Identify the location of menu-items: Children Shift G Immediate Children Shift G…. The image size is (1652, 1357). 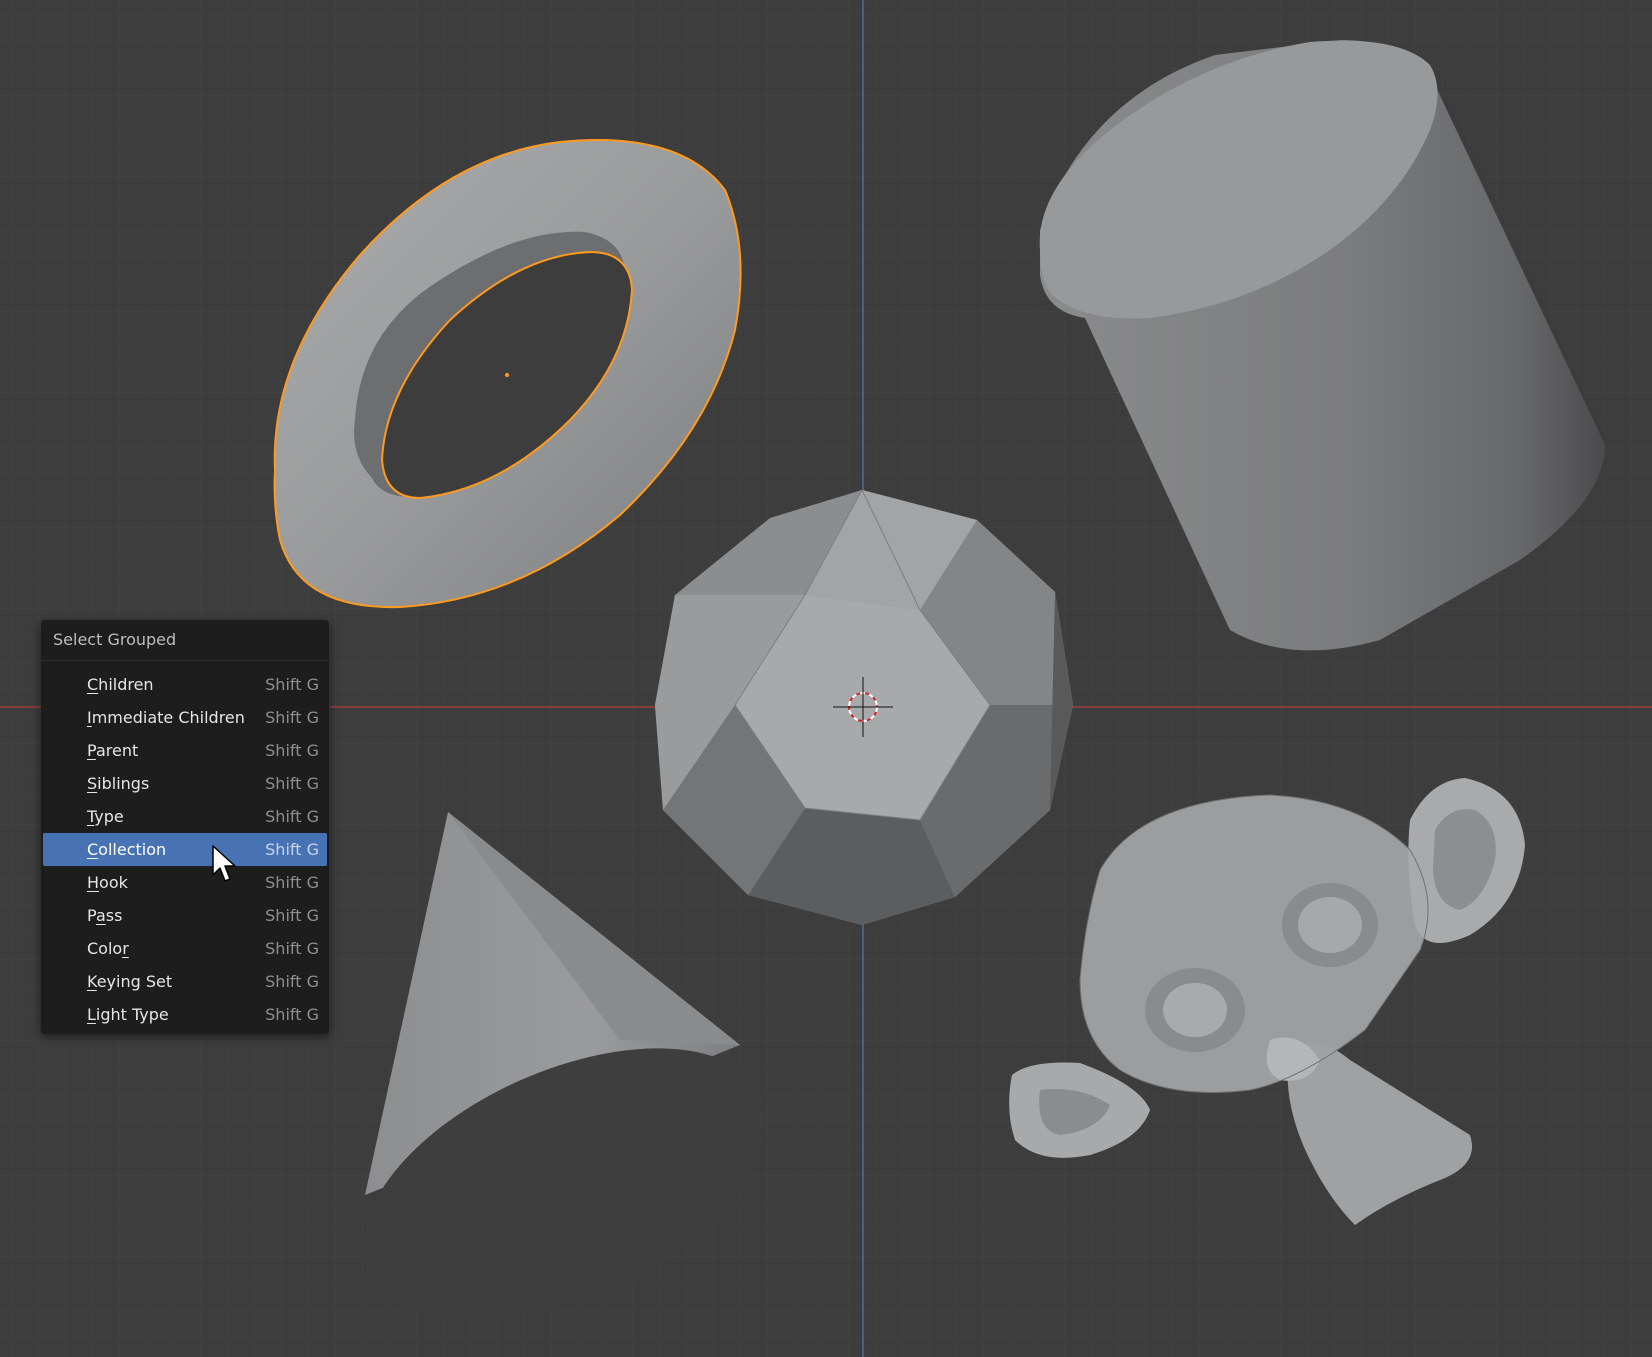
(185, 846).